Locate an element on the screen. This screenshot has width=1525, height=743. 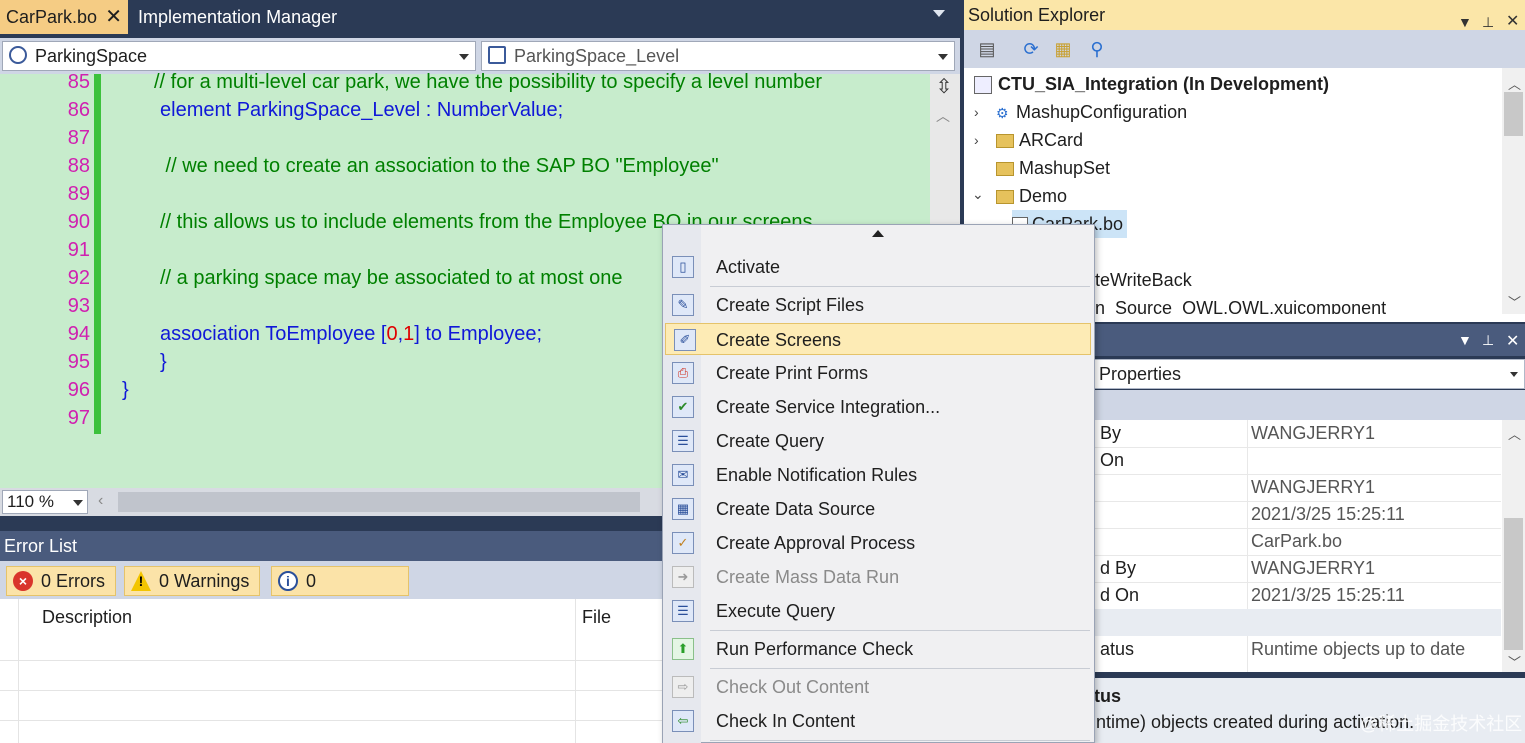
menu-item-check-out-content: ⇨ Check Out Content is located at coordinates (879, 687).